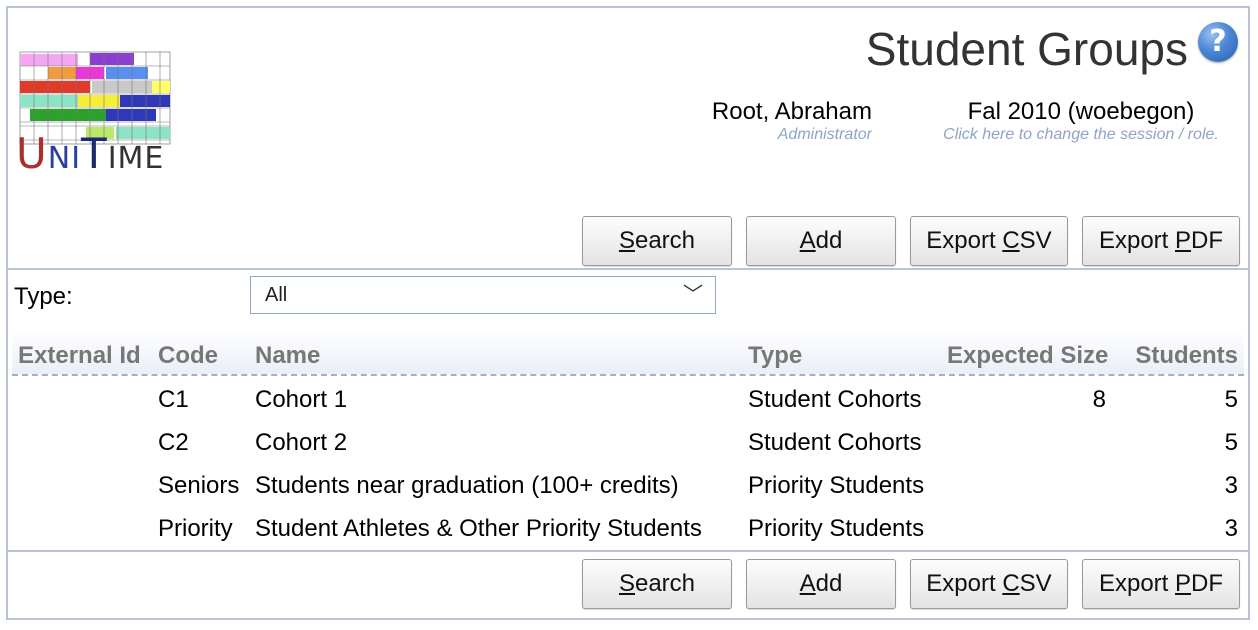 This screenshot has height=630, width=1258. What do you see at coordinates (301, 399) in the screenshot?
I see `cell-name: Cohort 1` at bounding box center [301, 399].